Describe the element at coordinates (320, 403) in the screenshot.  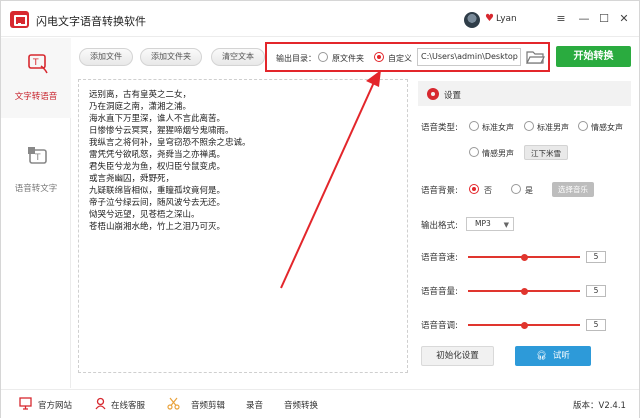
I see `status-bar: 官方网站 在线客服 音频剪辑 录音 音频转换 版本：V2.4.1` at that location.